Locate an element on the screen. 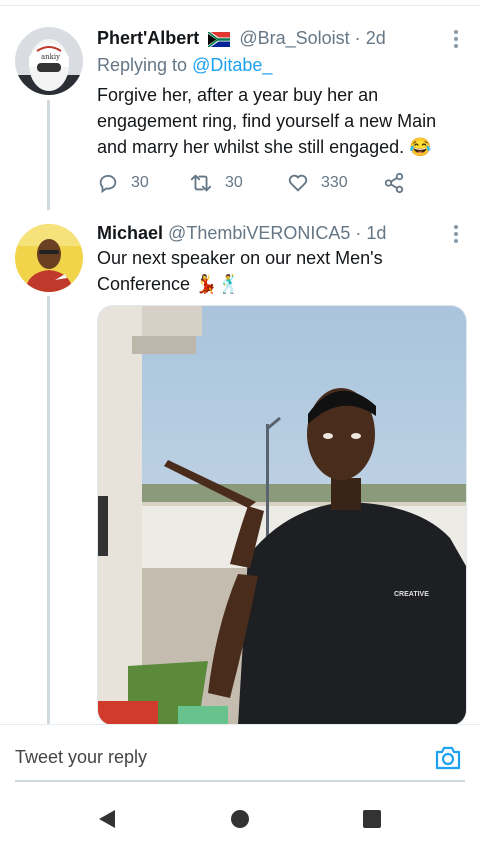 The height and width of the screenshot is (849, 480). retweet-icon is located at coordinates (201, 183).